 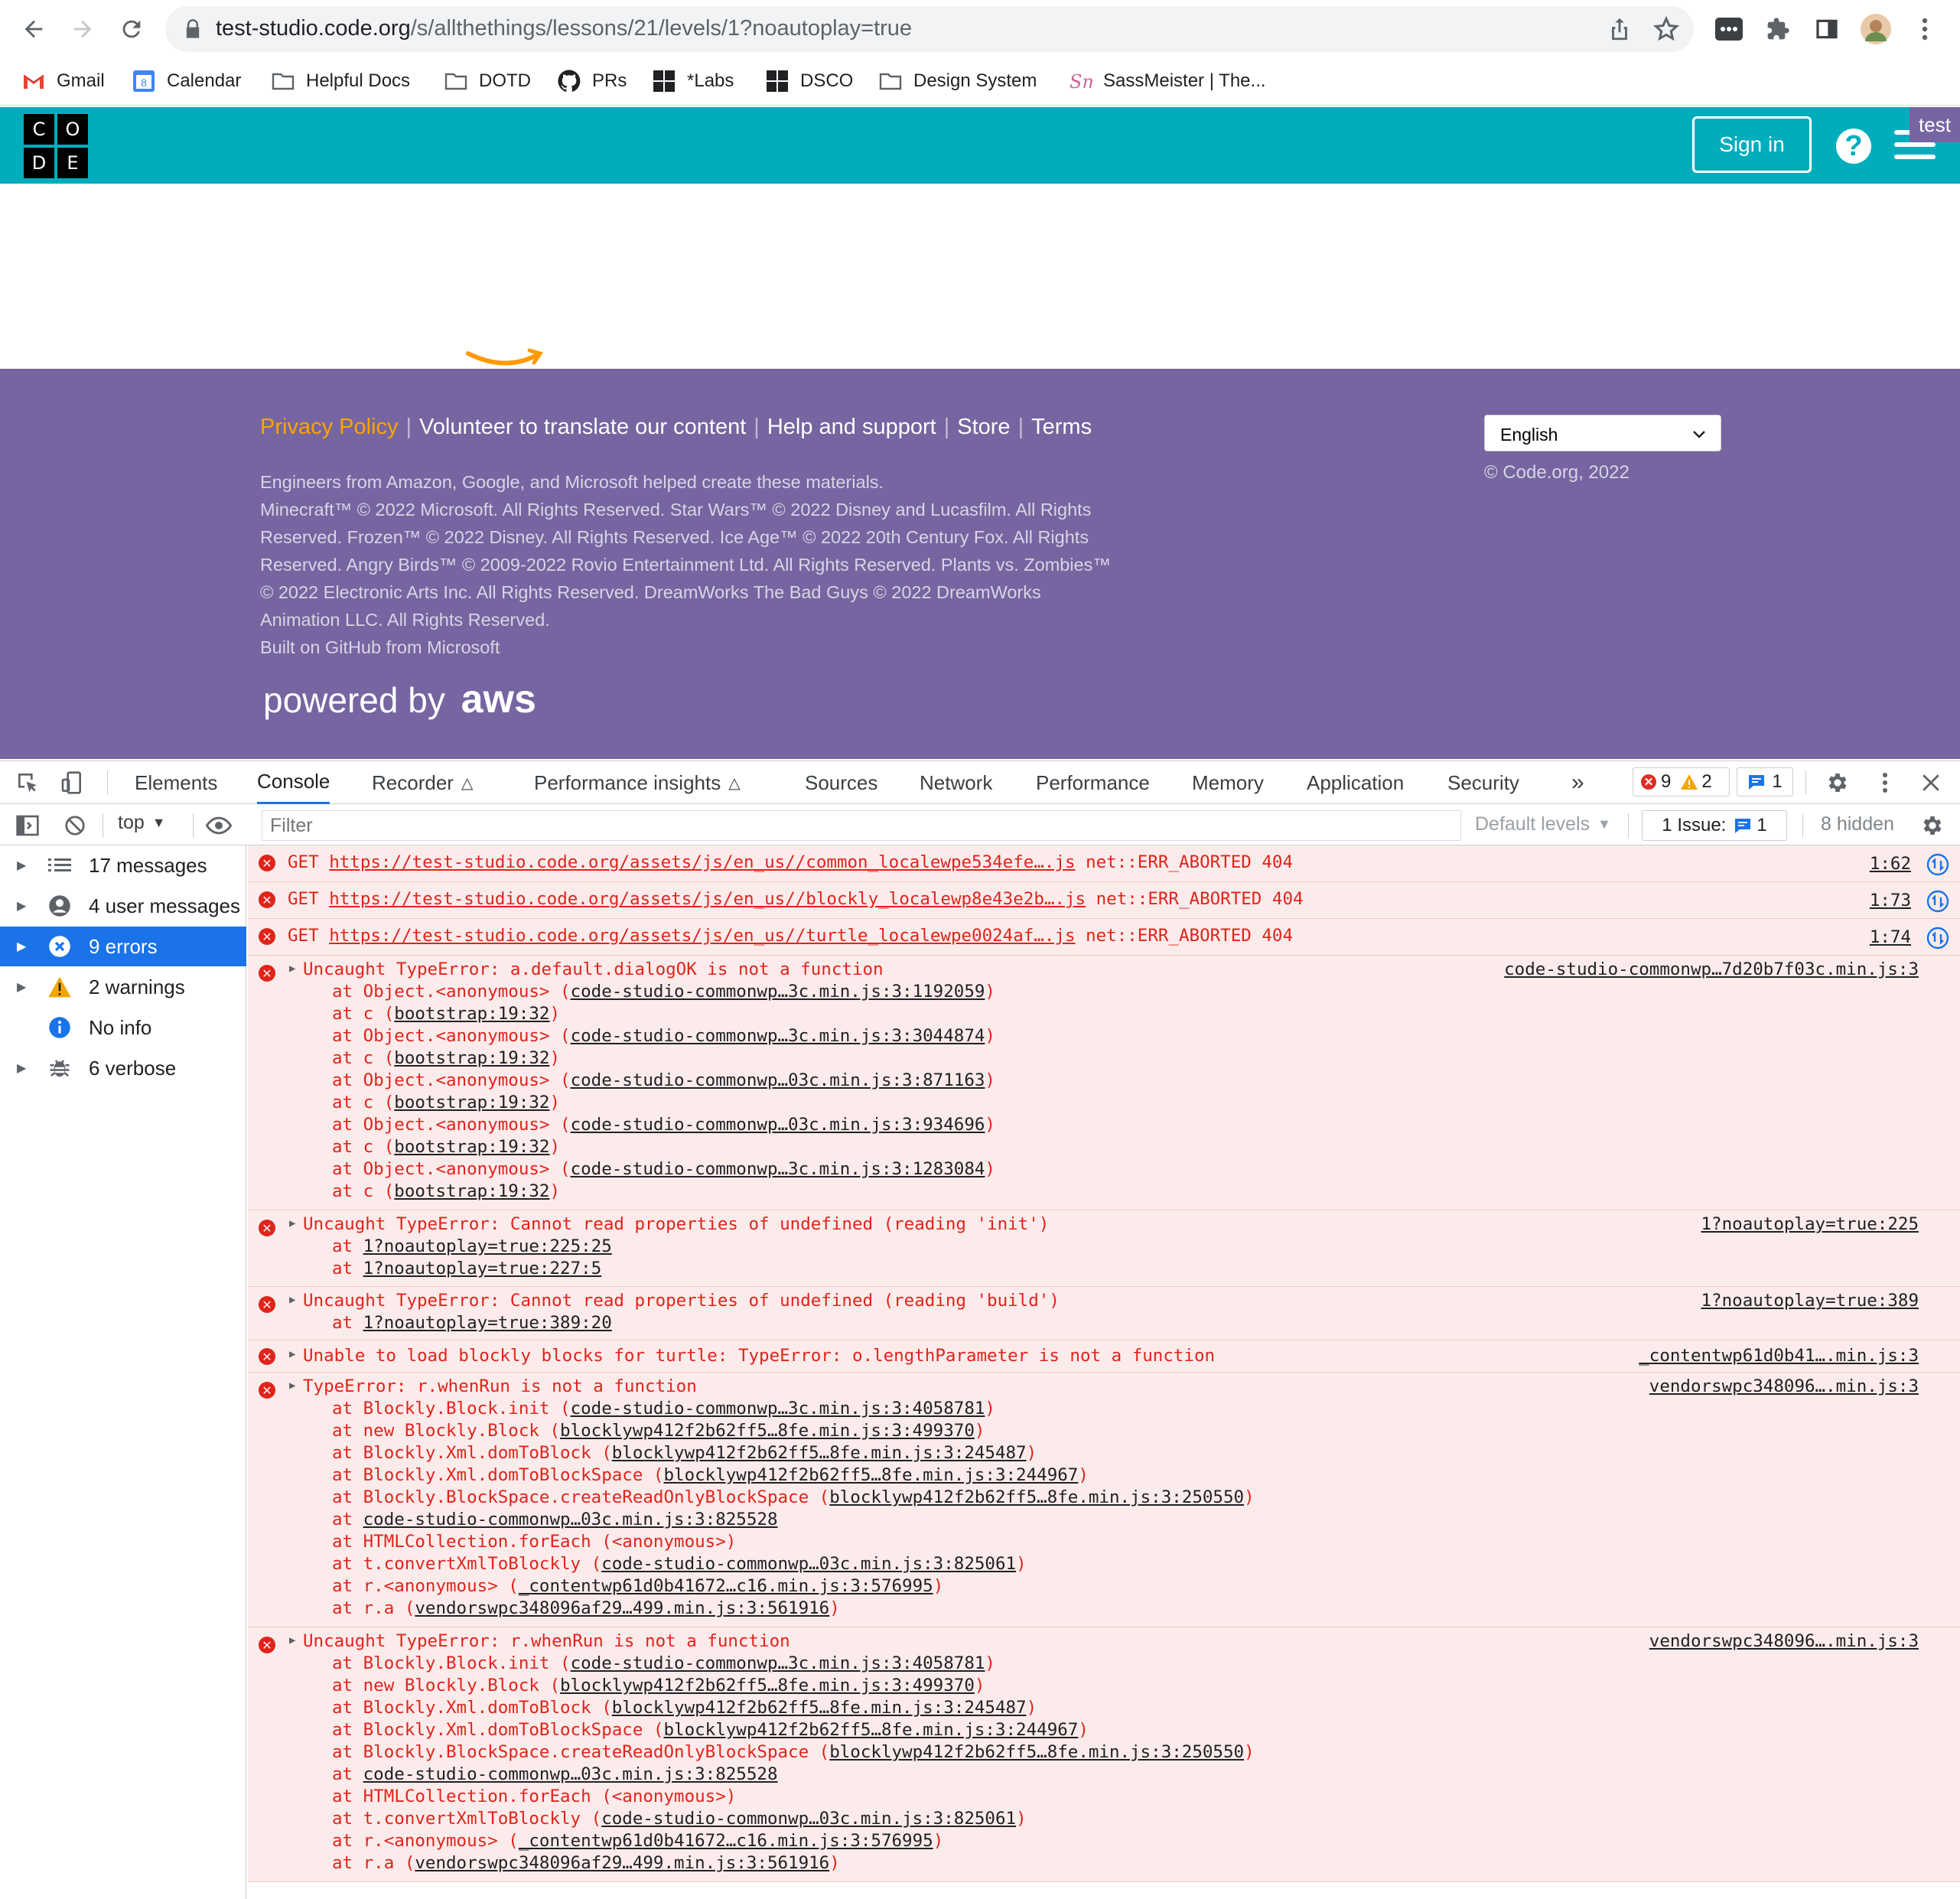 What do you see at coordinates (487, 81) in the screenshot?
I see `bookmark-dotd: DOTD` at bounding box center [487, 81].